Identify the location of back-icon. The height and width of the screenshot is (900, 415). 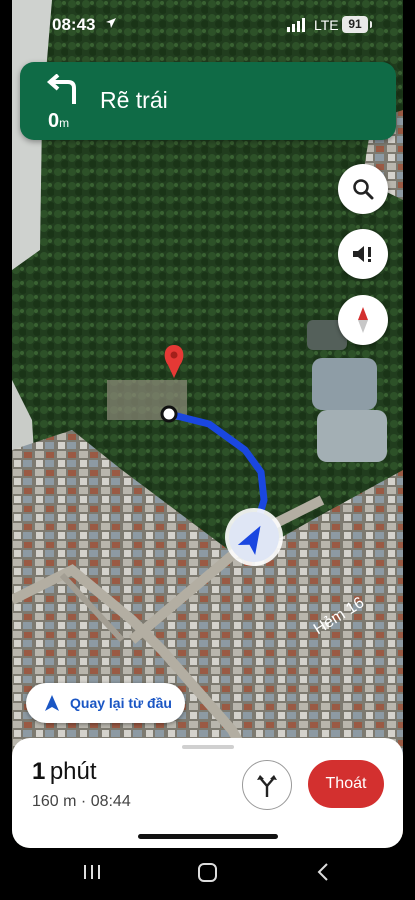
(323, 872).